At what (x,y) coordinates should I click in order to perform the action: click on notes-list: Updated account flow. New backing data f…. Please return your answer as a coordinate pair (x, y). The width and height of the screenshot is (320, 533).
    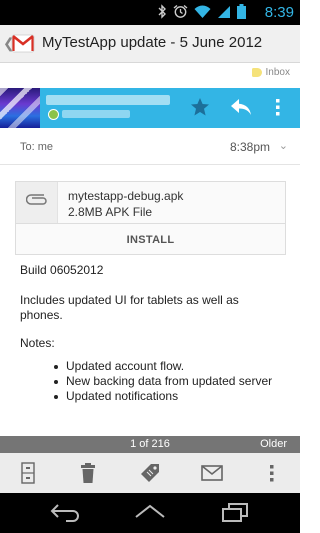
    Looking at the image, I should click on (163, 381).